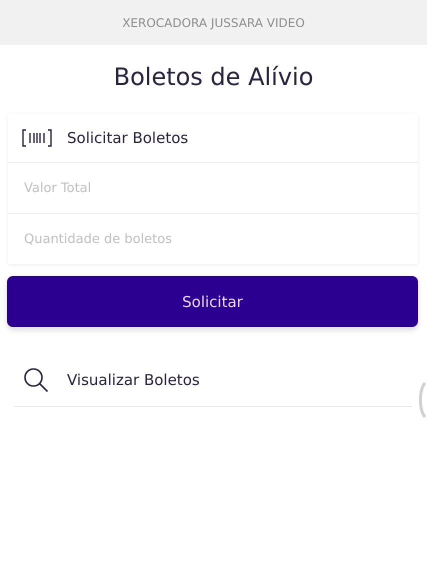 Image resolution: width=427 pixels, height=567 pixels. I want to click on search-icon, so click(36, 379).